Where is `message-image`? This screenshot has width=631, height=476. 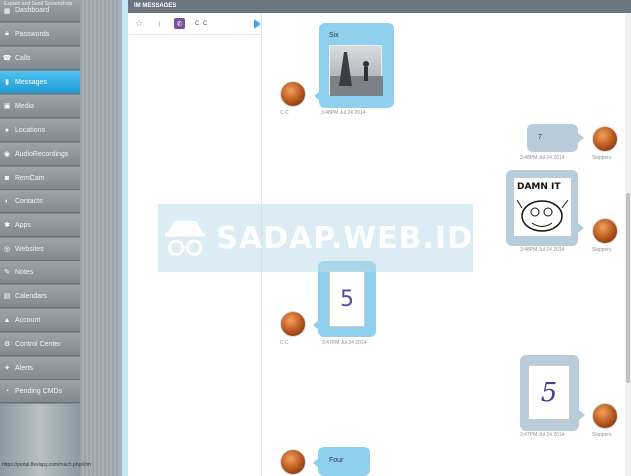
message-image is located at coordinates (356, 70).